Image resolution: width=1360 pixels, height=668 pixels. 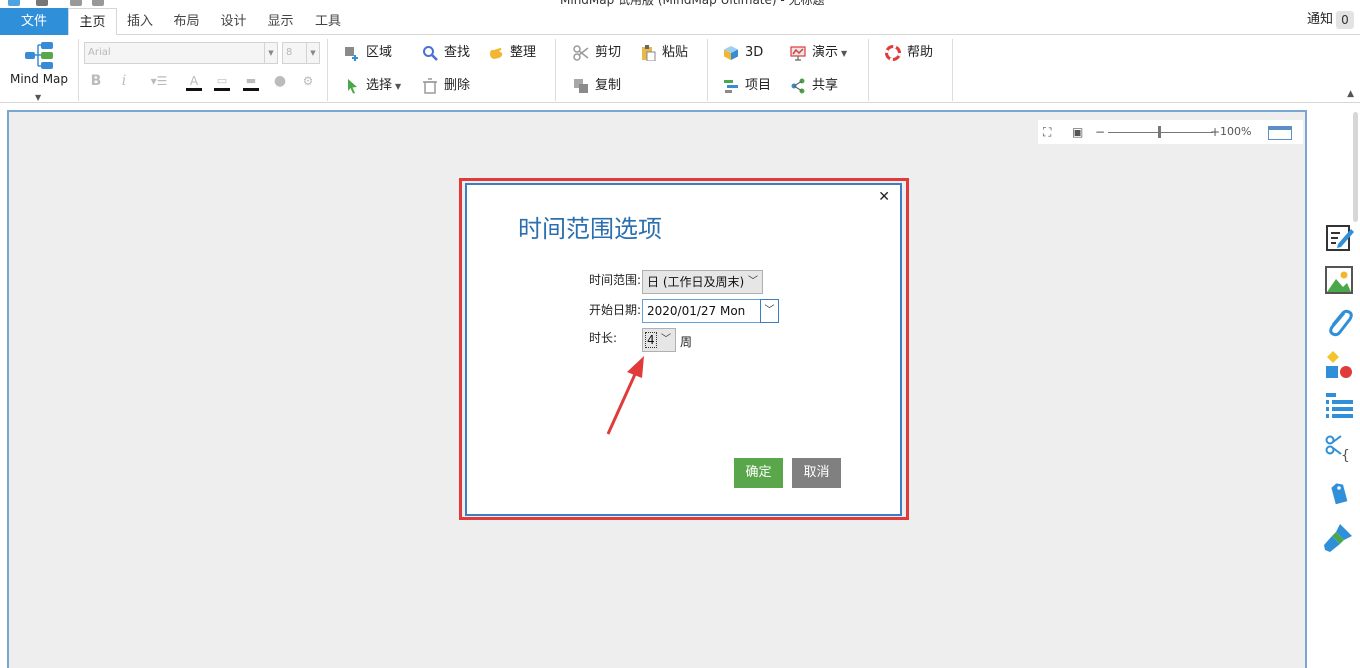 What do you see at coordinates (1350, 94) in the screenshot?
I see `chevron-up-icon: ▲` at bounding box center [1350, 94].